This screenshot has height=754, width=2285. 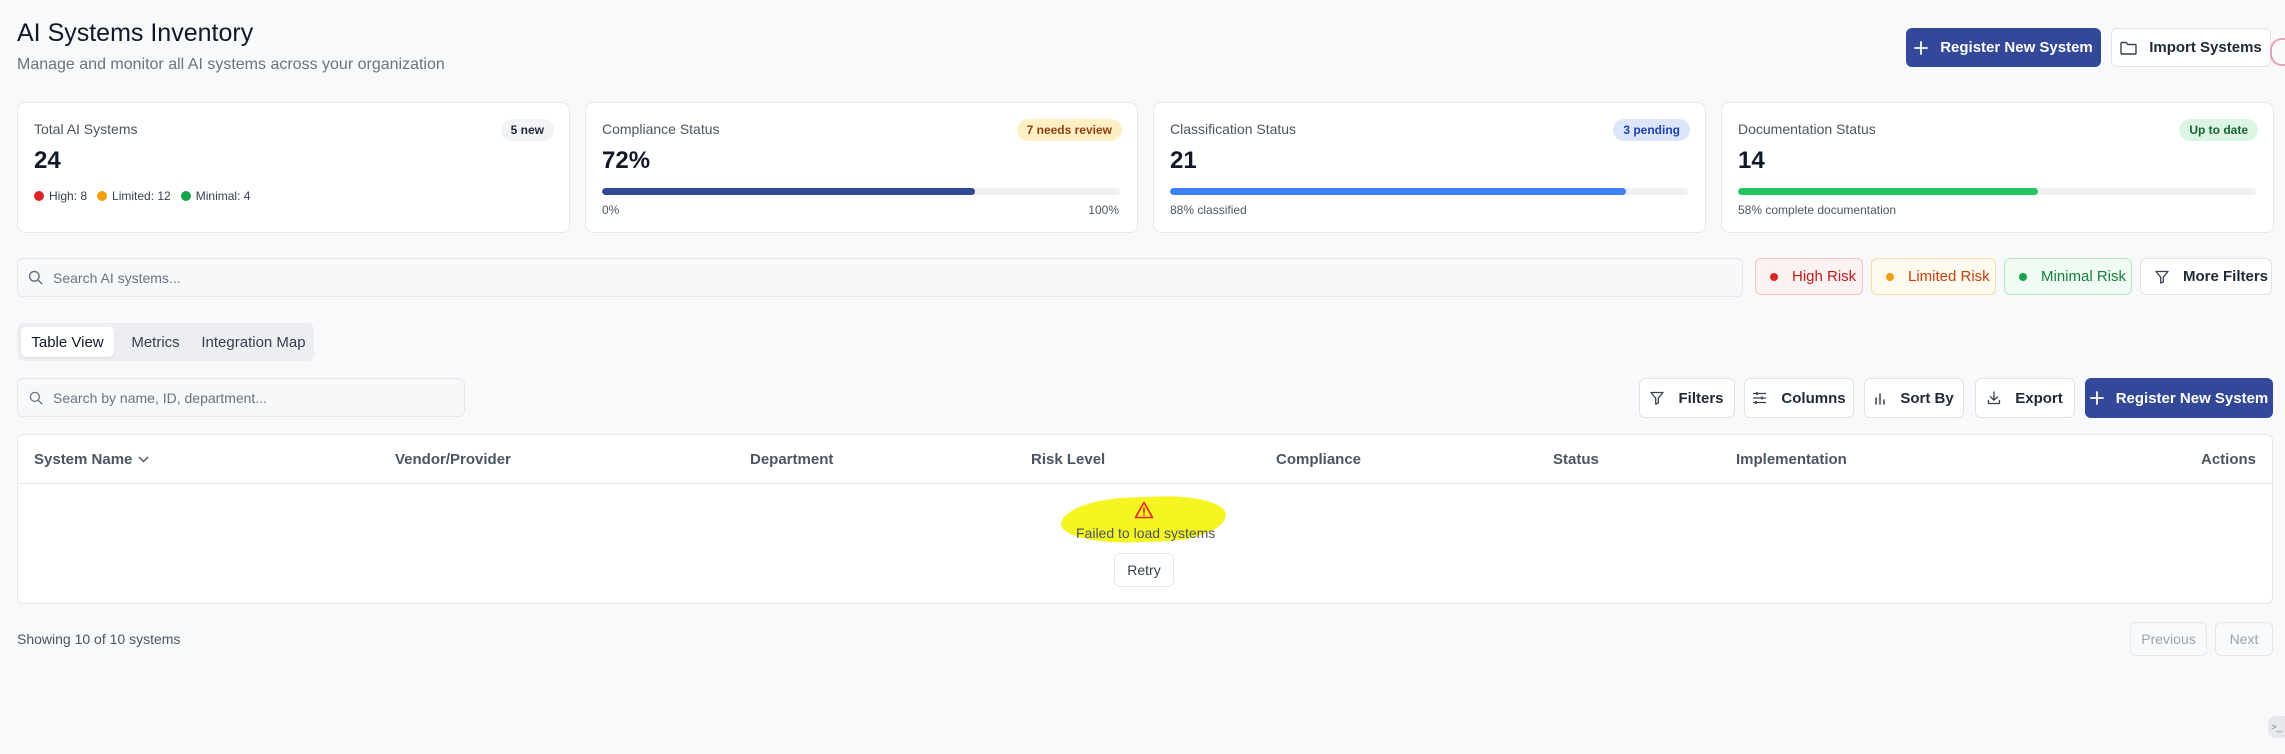 What do you see at coordinates (611, 210) in the screenshot?
I see `progress-min-label: 0%` at bounding box center [611, 210].